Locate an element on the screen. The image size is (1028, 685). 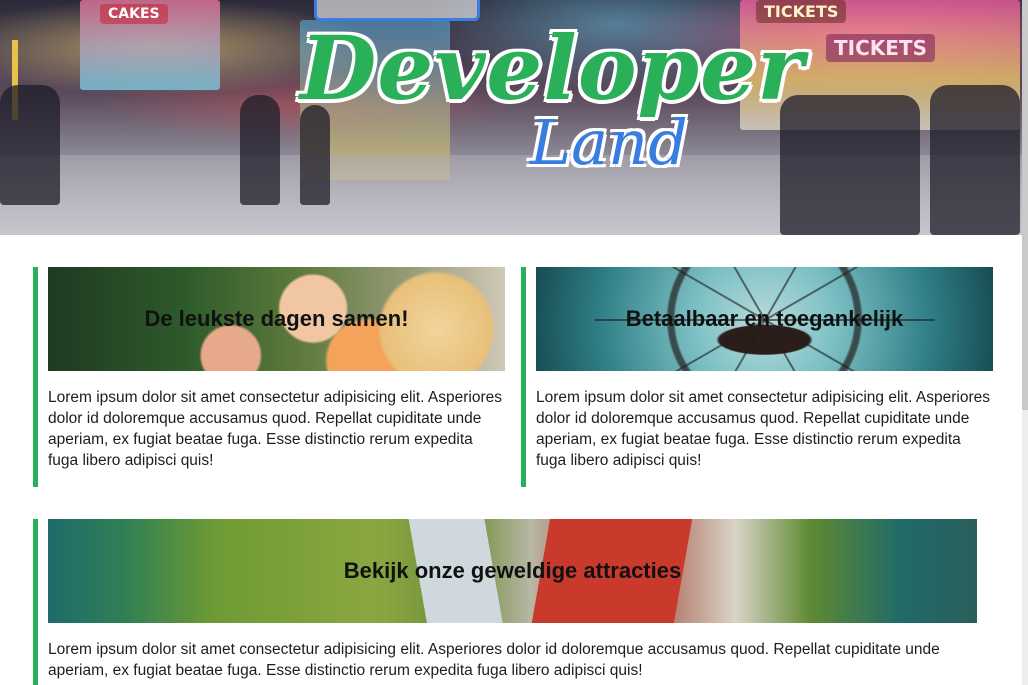
logo-main-text: Developer is located at coordinates (552, 68).